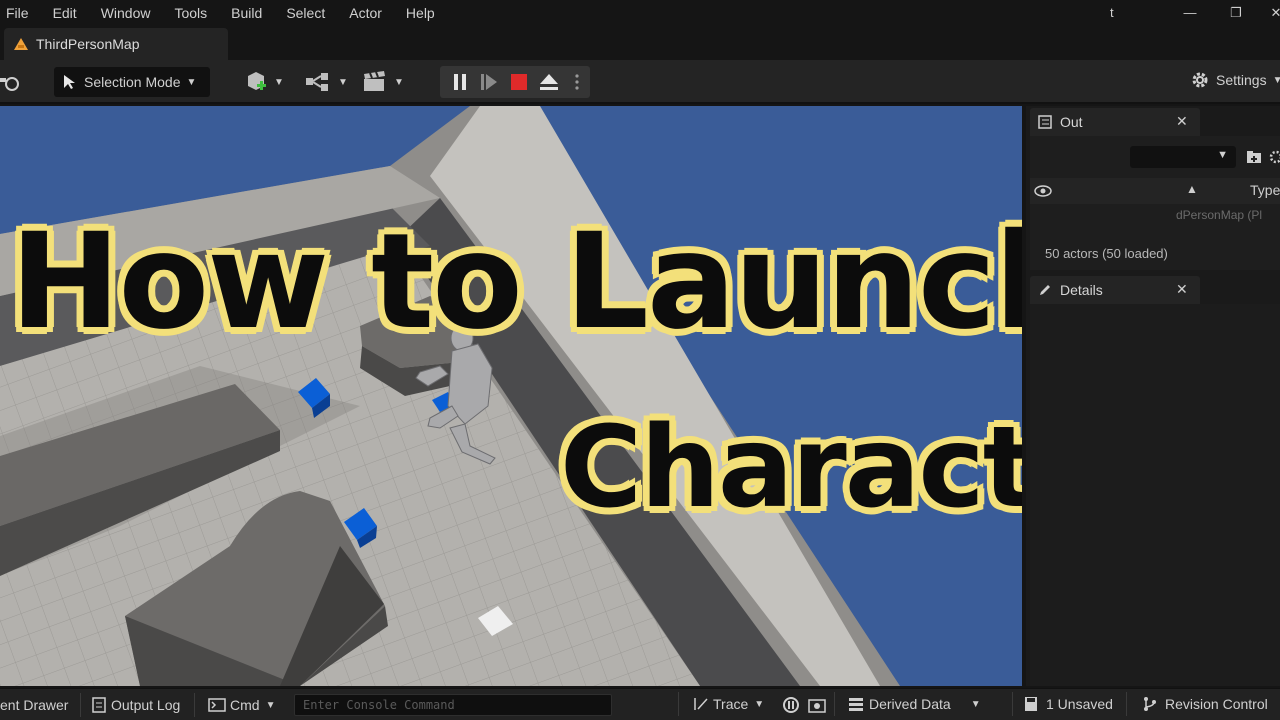 The image size is (1280, 720). Describe the element at coordinates (453, 705) in the screenshot. I see `console-command-input` at that location.